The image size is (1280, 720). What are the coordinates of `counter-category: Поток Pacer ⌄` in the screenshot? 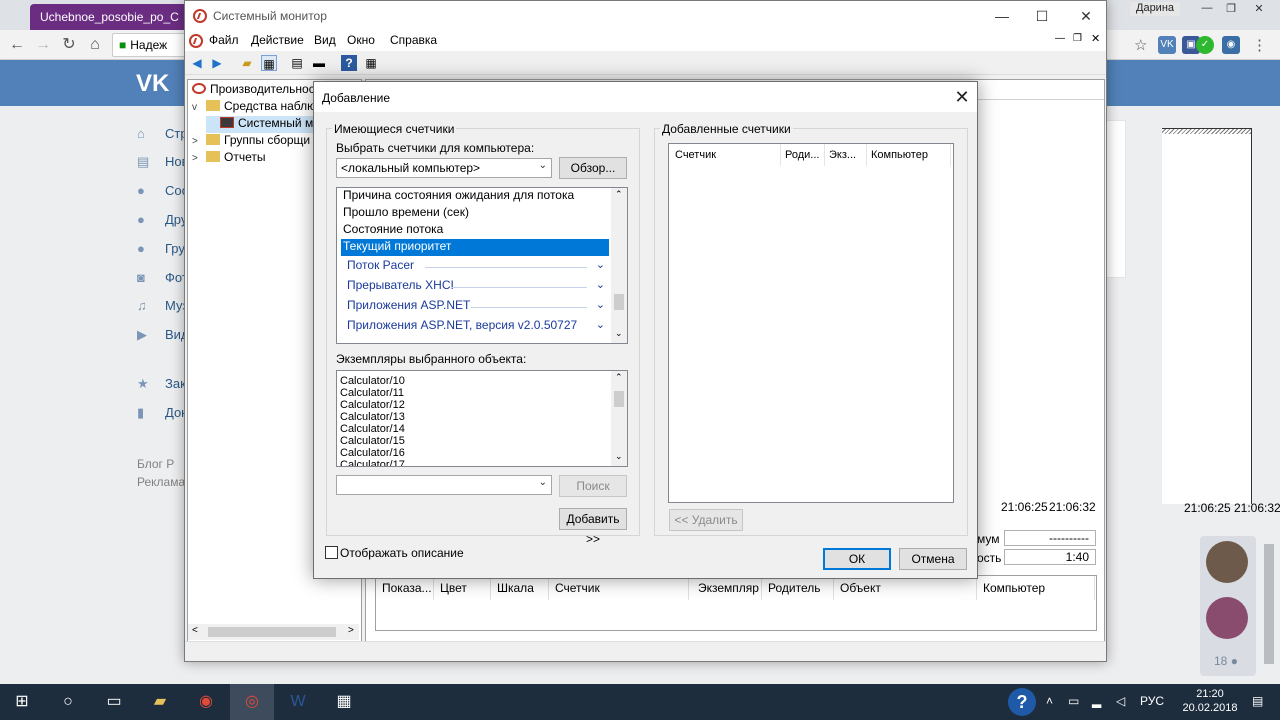 It's located at (478, 268).